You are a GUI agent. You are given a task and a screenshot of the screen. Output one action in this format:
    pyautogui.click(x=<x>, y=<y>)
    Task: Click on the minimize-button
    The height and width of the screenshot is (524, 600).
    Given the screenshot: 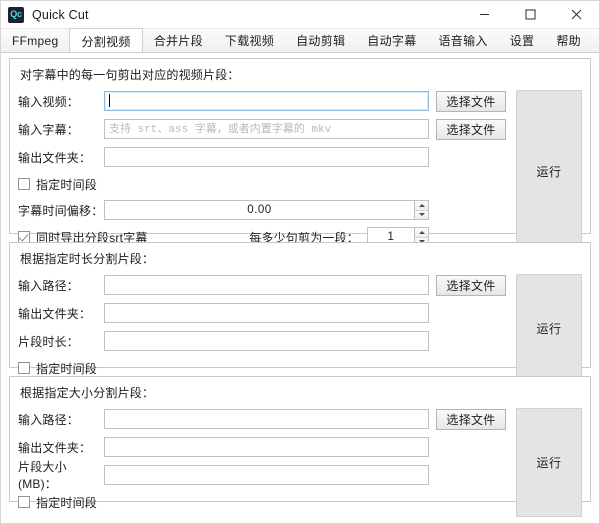 What is the action you would take?
    pyautogui.click(x=484, y=14)
    